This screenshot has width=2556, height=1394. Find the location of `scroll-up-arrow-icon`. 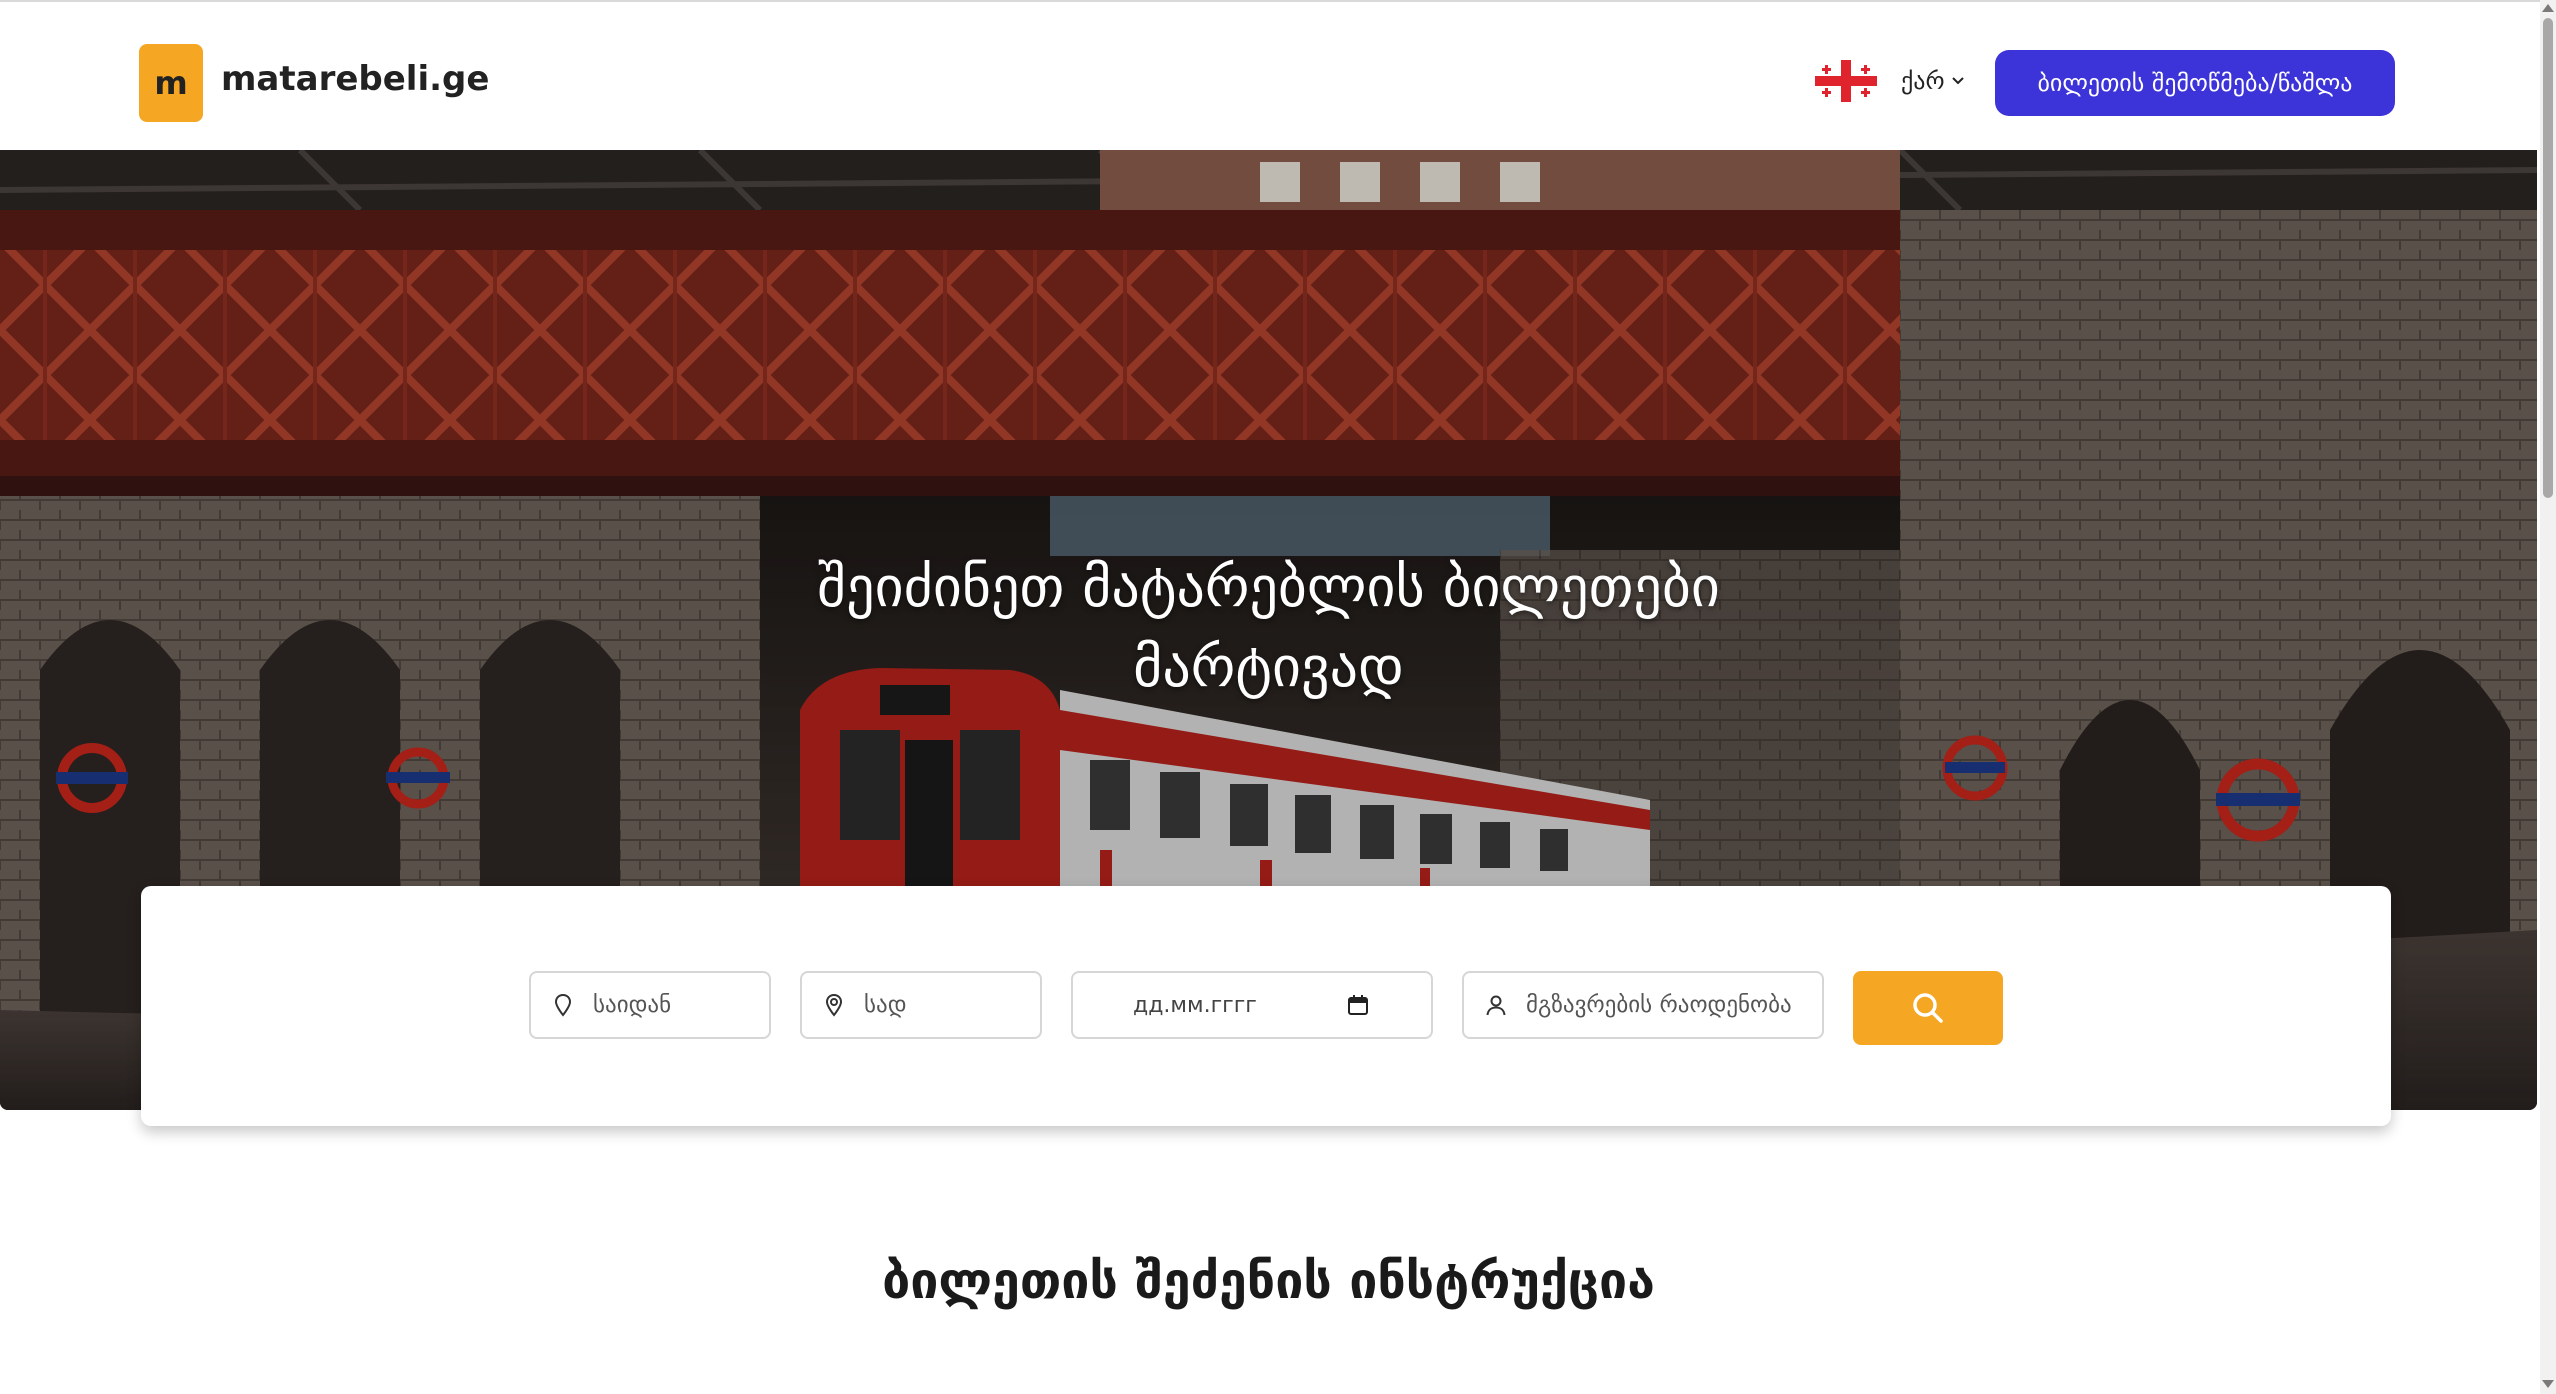

scroll-up-arrow-icon is located at coordinates (2548, 8).